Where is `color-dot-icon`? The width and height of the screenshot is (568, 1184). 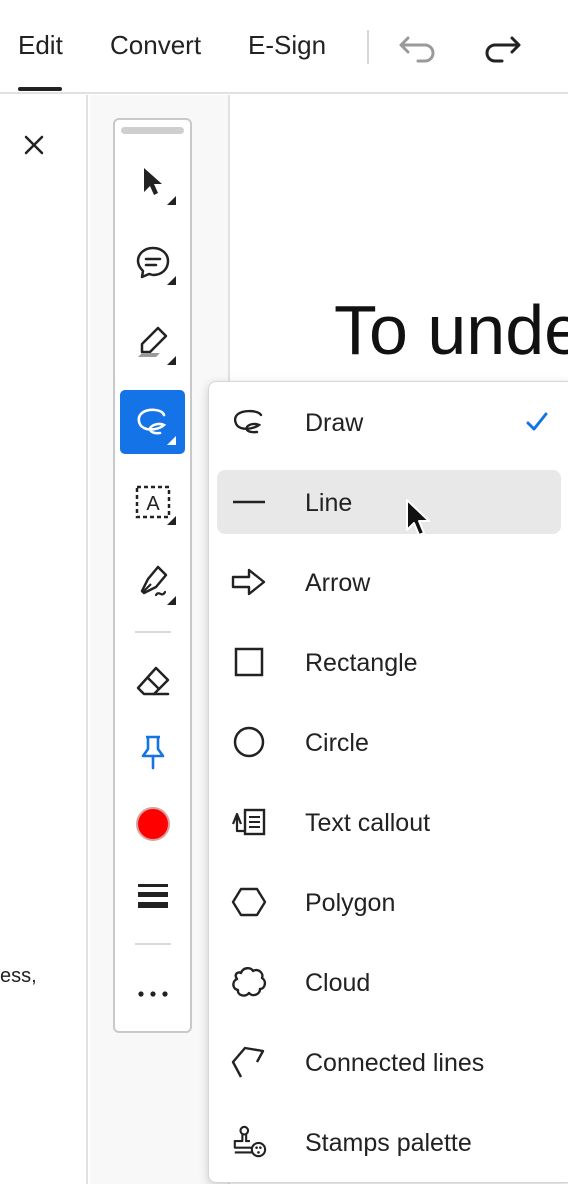 color-dot-icon is located at coordinates (152, 824).